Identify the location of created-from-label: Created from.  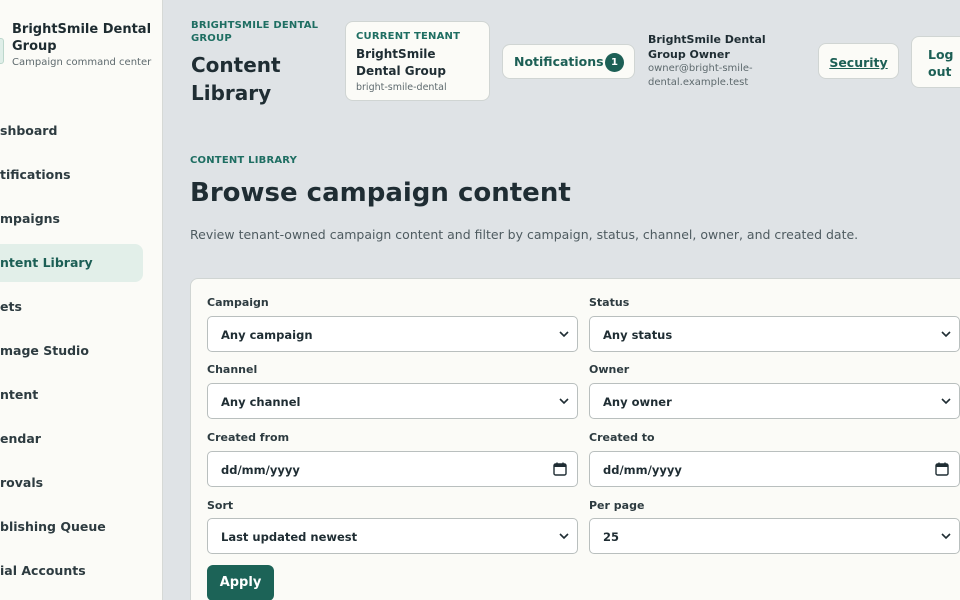
(248, 437).